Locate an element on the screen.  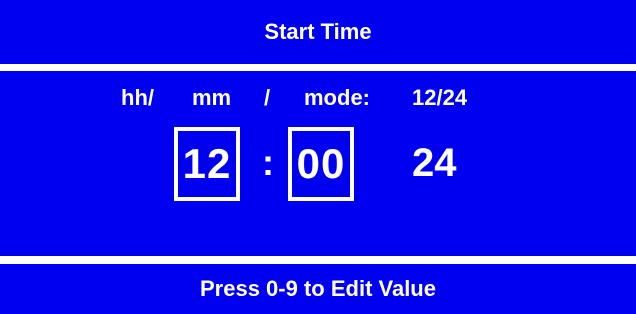
page-title: Start Time is located at coordinates (318, 31).